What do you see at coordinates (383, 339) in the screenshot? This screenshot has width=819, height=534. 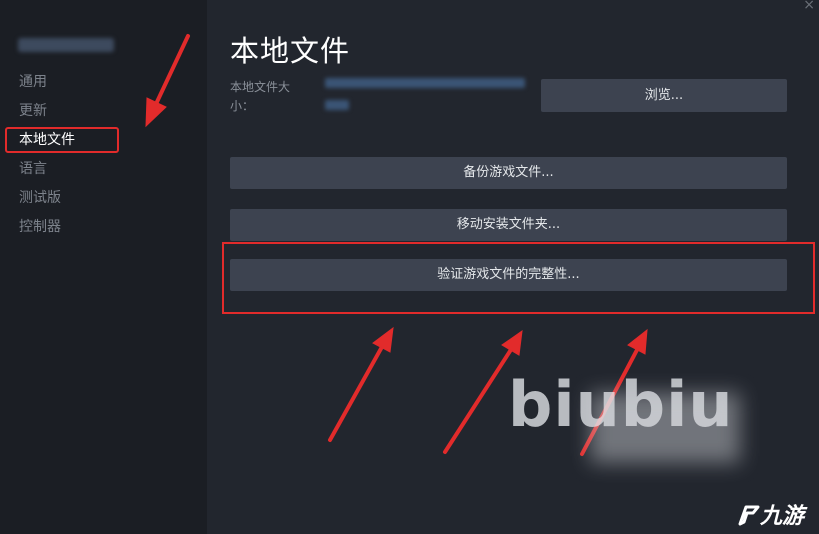 I see `annotation-arrow-verify-1-head` at bounding box center [383, 339].